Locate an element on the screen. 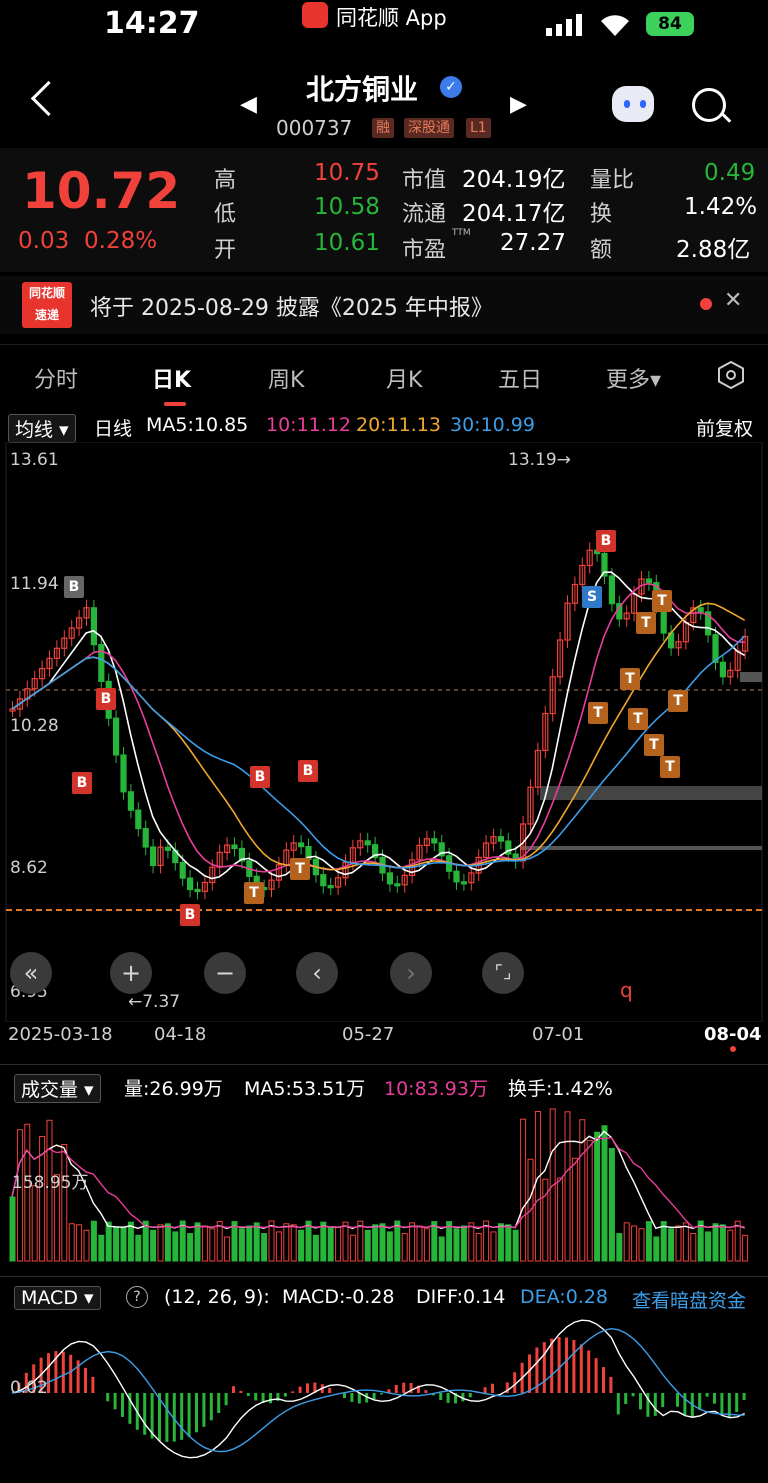 The height and width of the screenshot is (1483, 768). tab-more: 更多▾ is located at coordinates (633, 378).